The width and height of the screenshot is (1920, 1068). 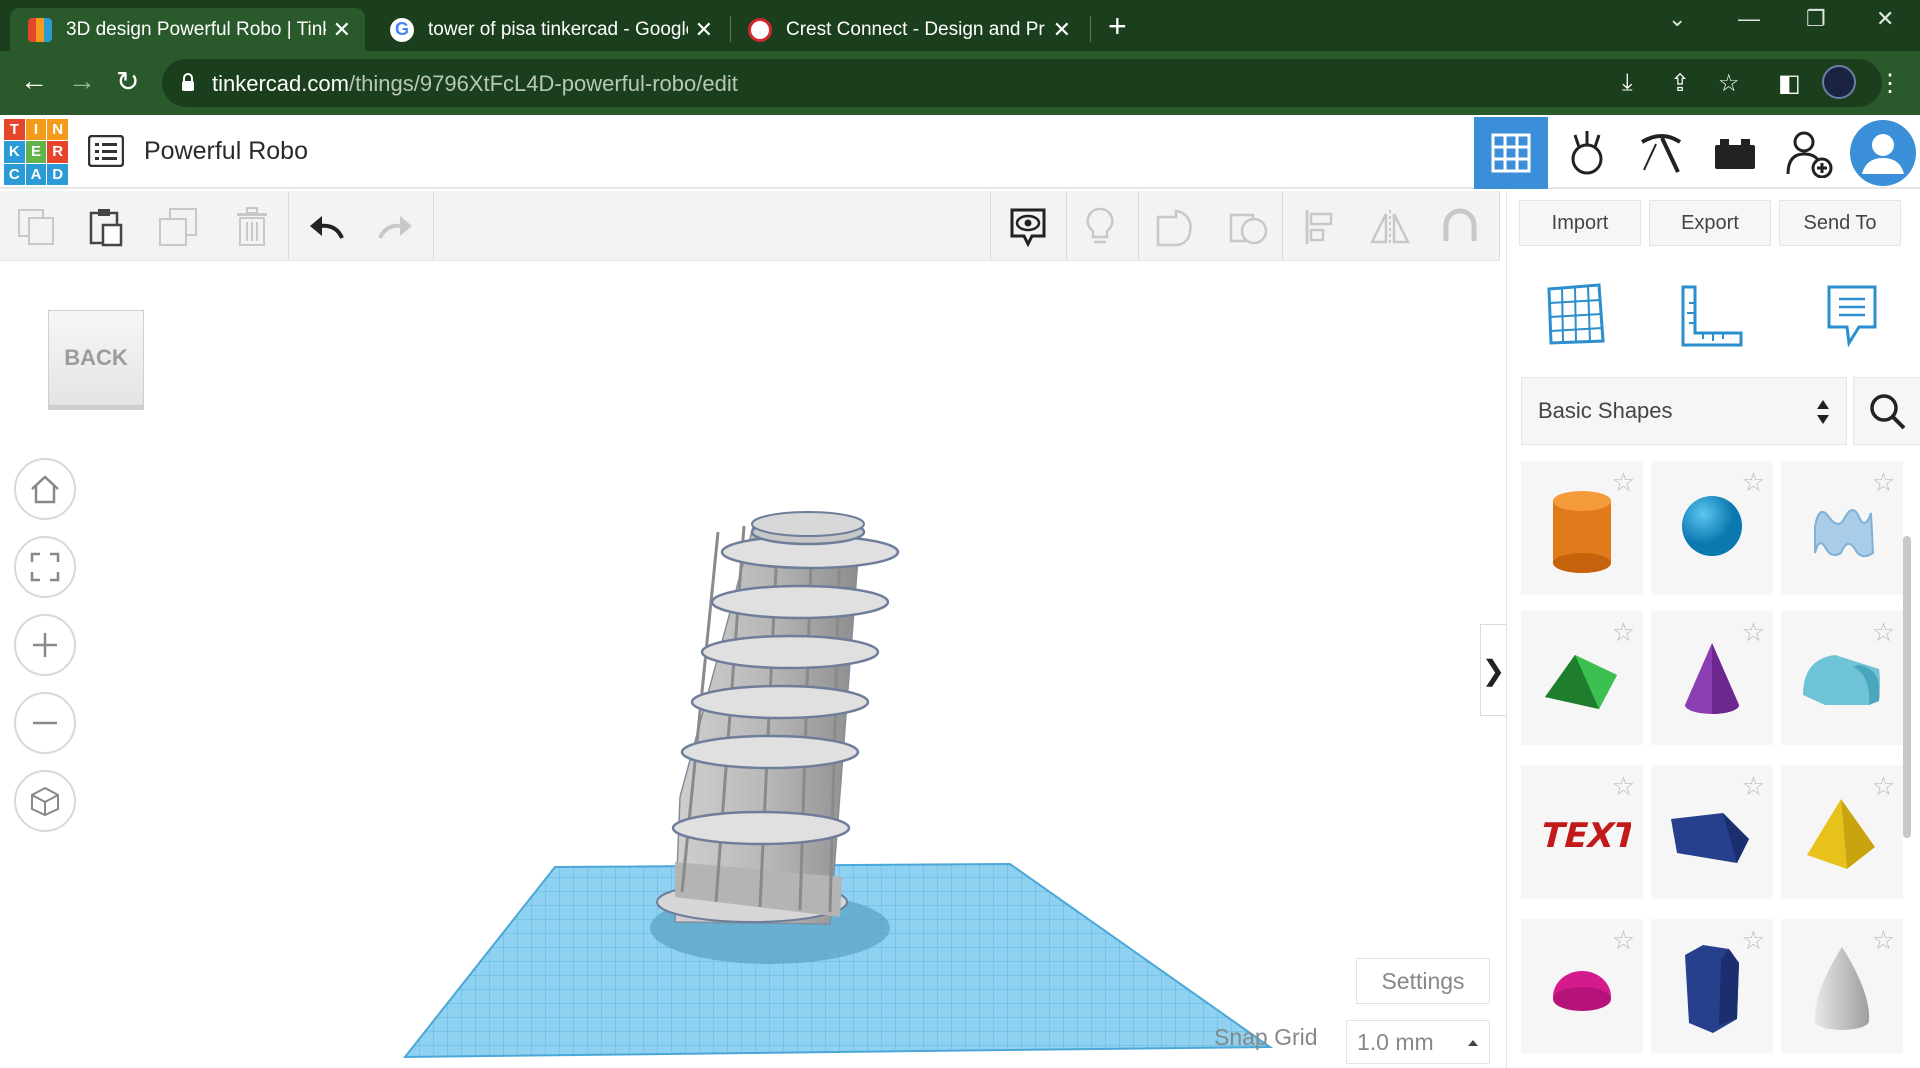 What do you see at coordinates (1028, 227) in the screenshot?
I see `notes-button` at bounding box center [1028, 227].